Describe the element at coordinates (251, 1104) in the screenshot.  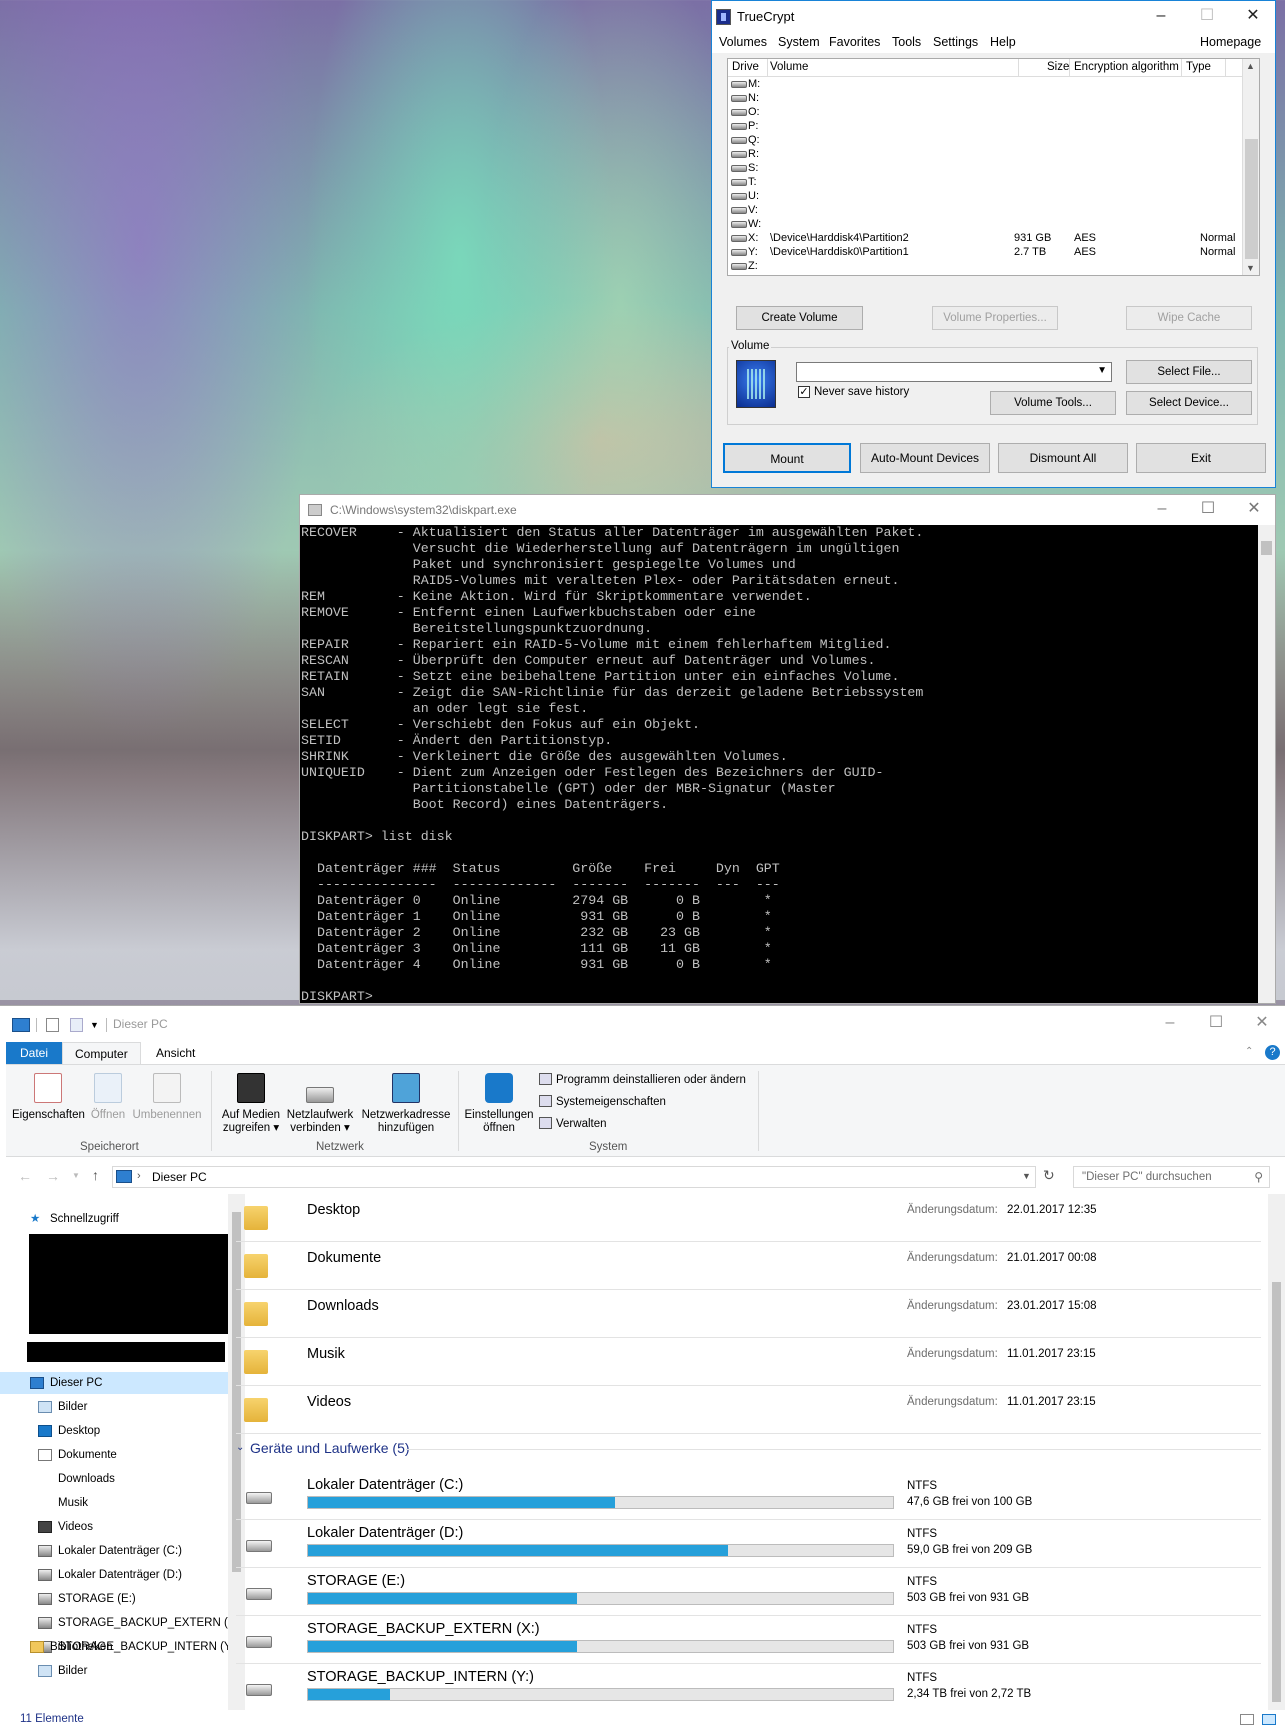
I see `access-media-button: Auf Medien zugreifen ▾` at that location.